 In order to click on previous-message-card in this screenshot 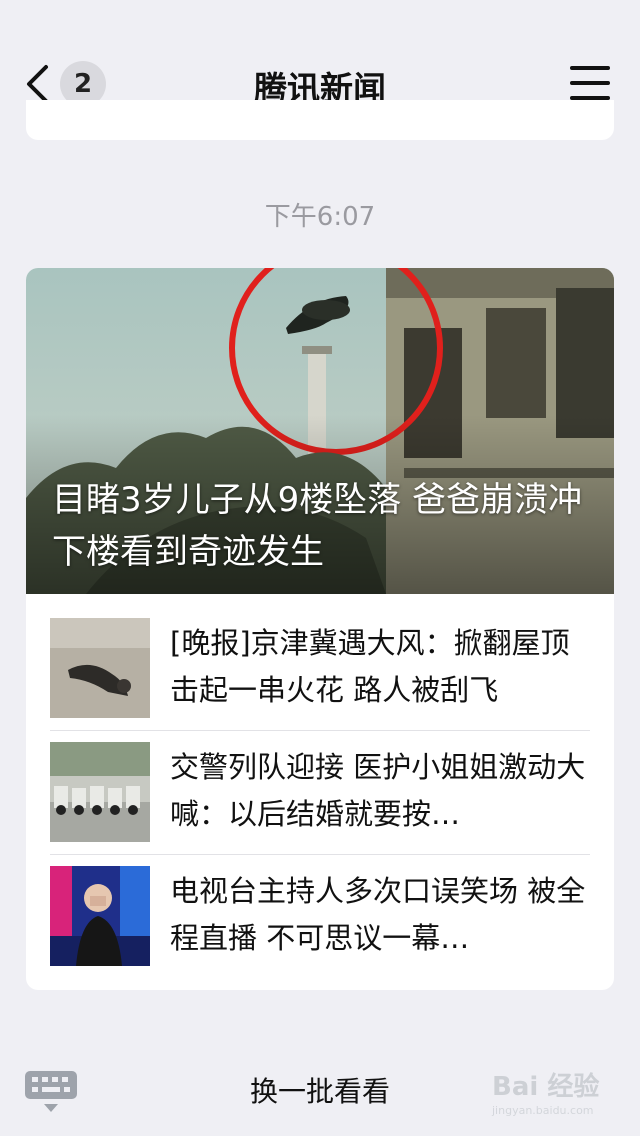, I will do `click(320, 120)`.